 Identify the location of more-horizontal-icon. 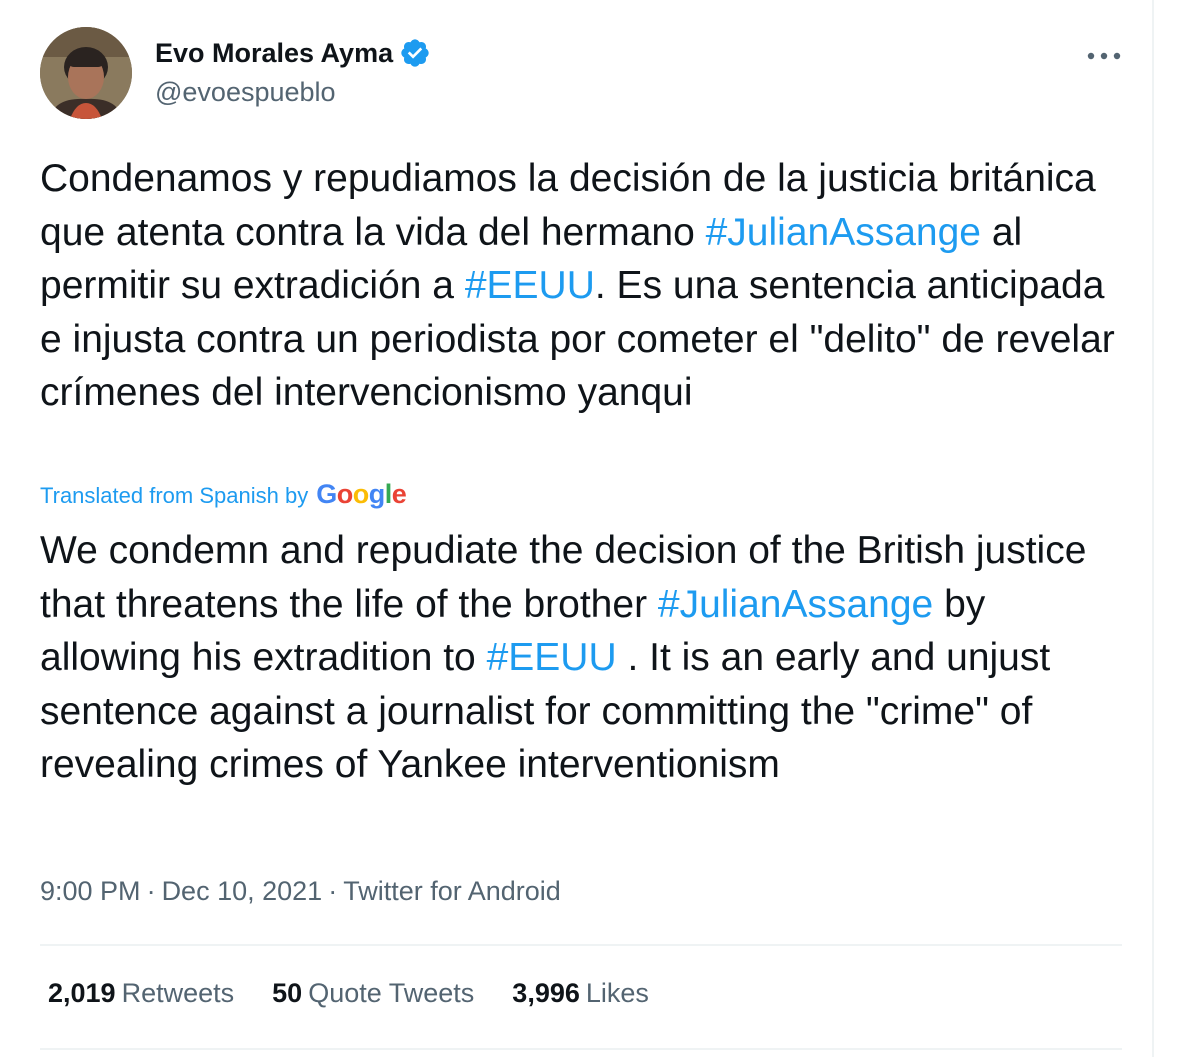
(1104, 56).